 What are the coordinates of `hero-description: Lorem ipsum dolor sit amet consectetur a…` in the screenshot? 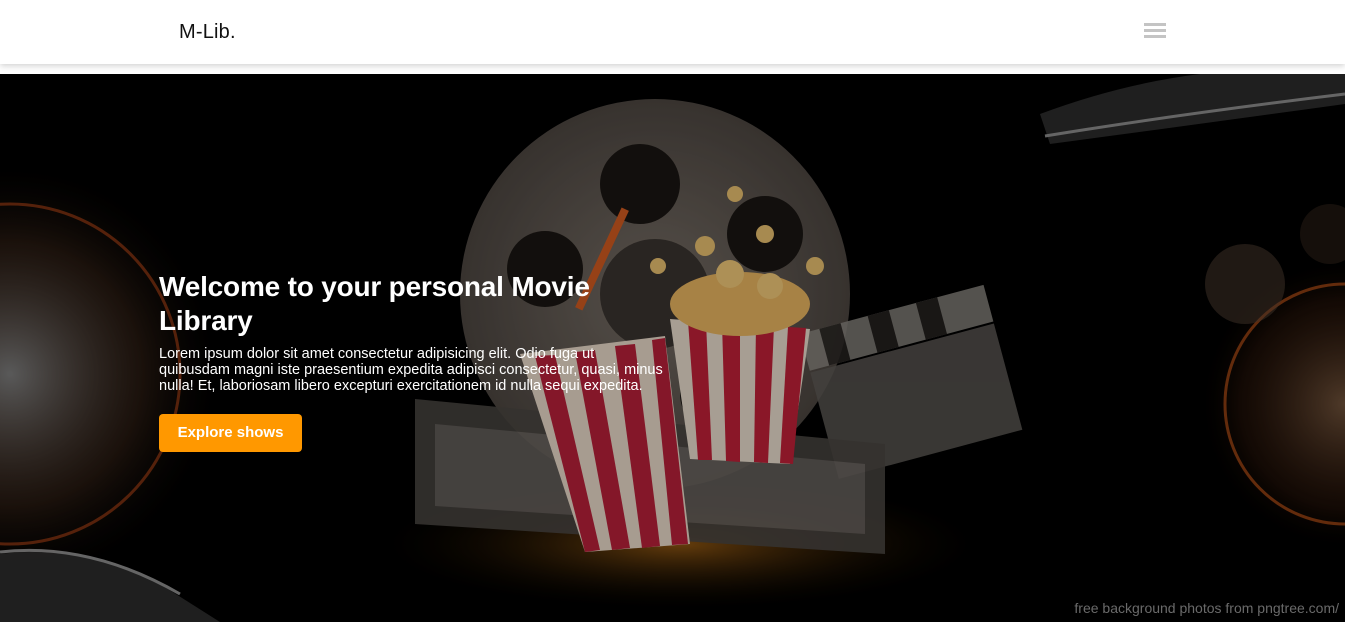 It's located at (411, 370).